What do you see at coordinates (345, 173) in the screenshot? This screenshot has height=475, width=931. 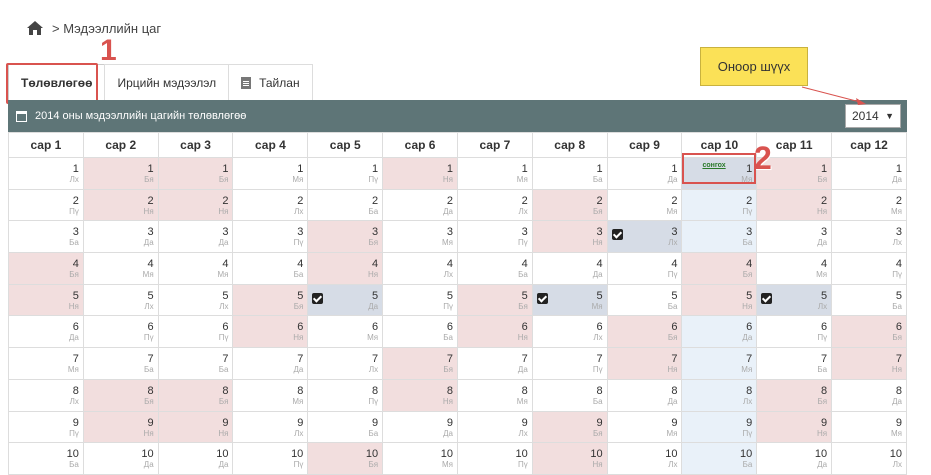 I see `day-cell: 1 Пү` at bounding box center [345, 173].